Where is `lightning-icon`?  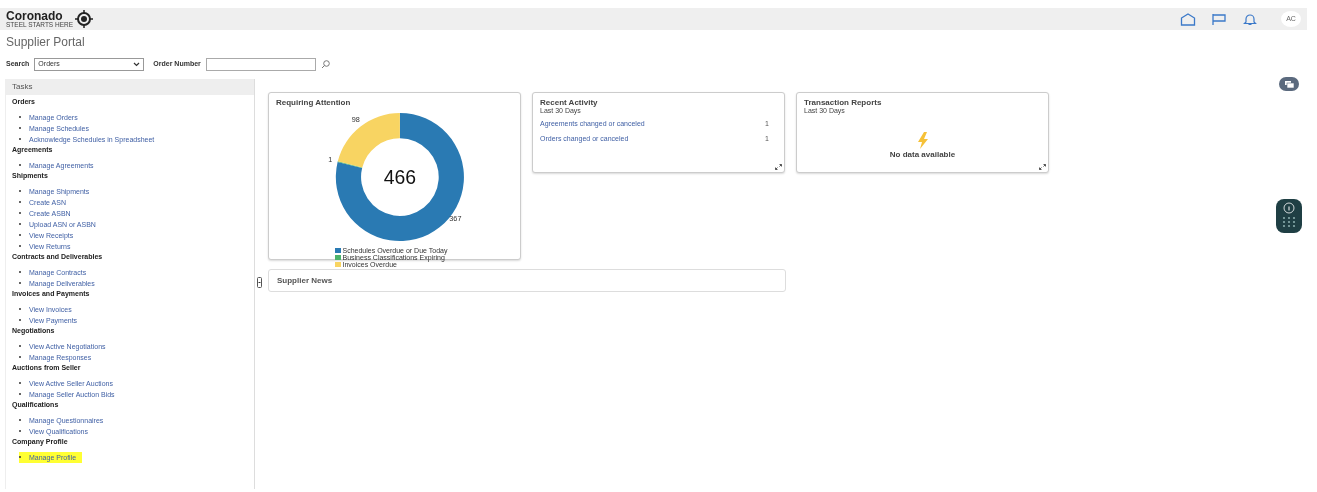
lightning-icon is located at coordinates (922, 140).